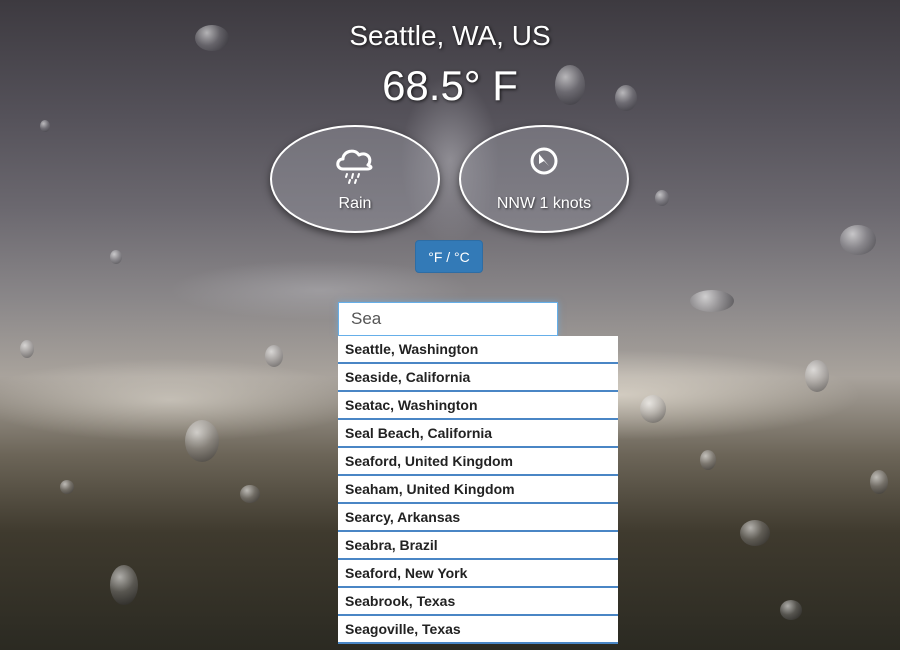  What do you see at coordinates (478, 546) in the screenshot?
I see `suggestion-item: Seabra, Brazil` at bounding box center [478, 546].